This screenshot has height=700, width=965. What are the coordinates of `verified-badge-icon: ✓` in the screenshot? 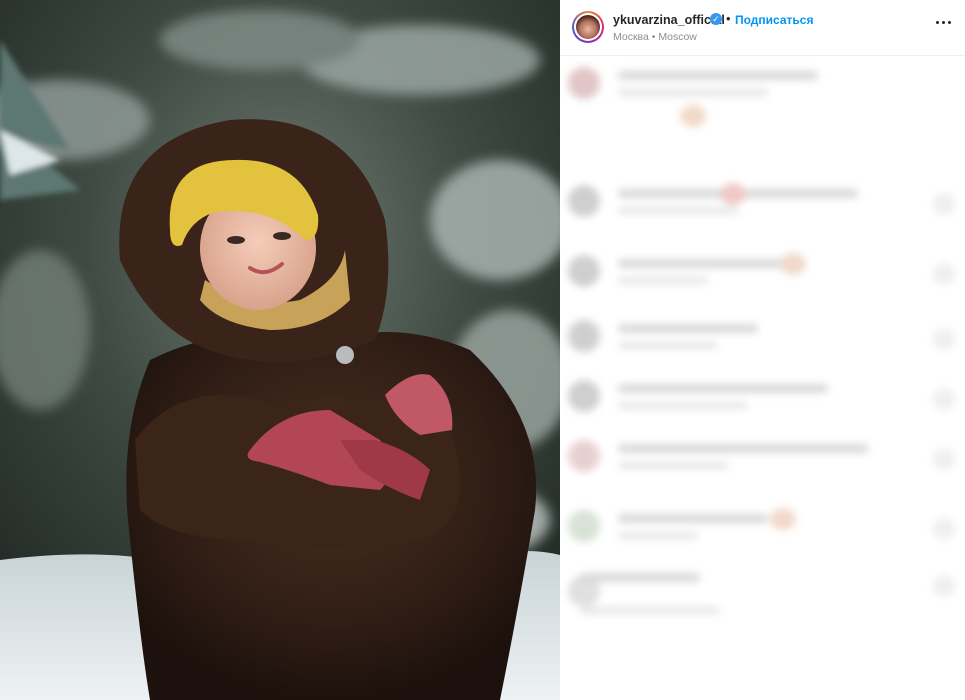 It's located at (716, 19).